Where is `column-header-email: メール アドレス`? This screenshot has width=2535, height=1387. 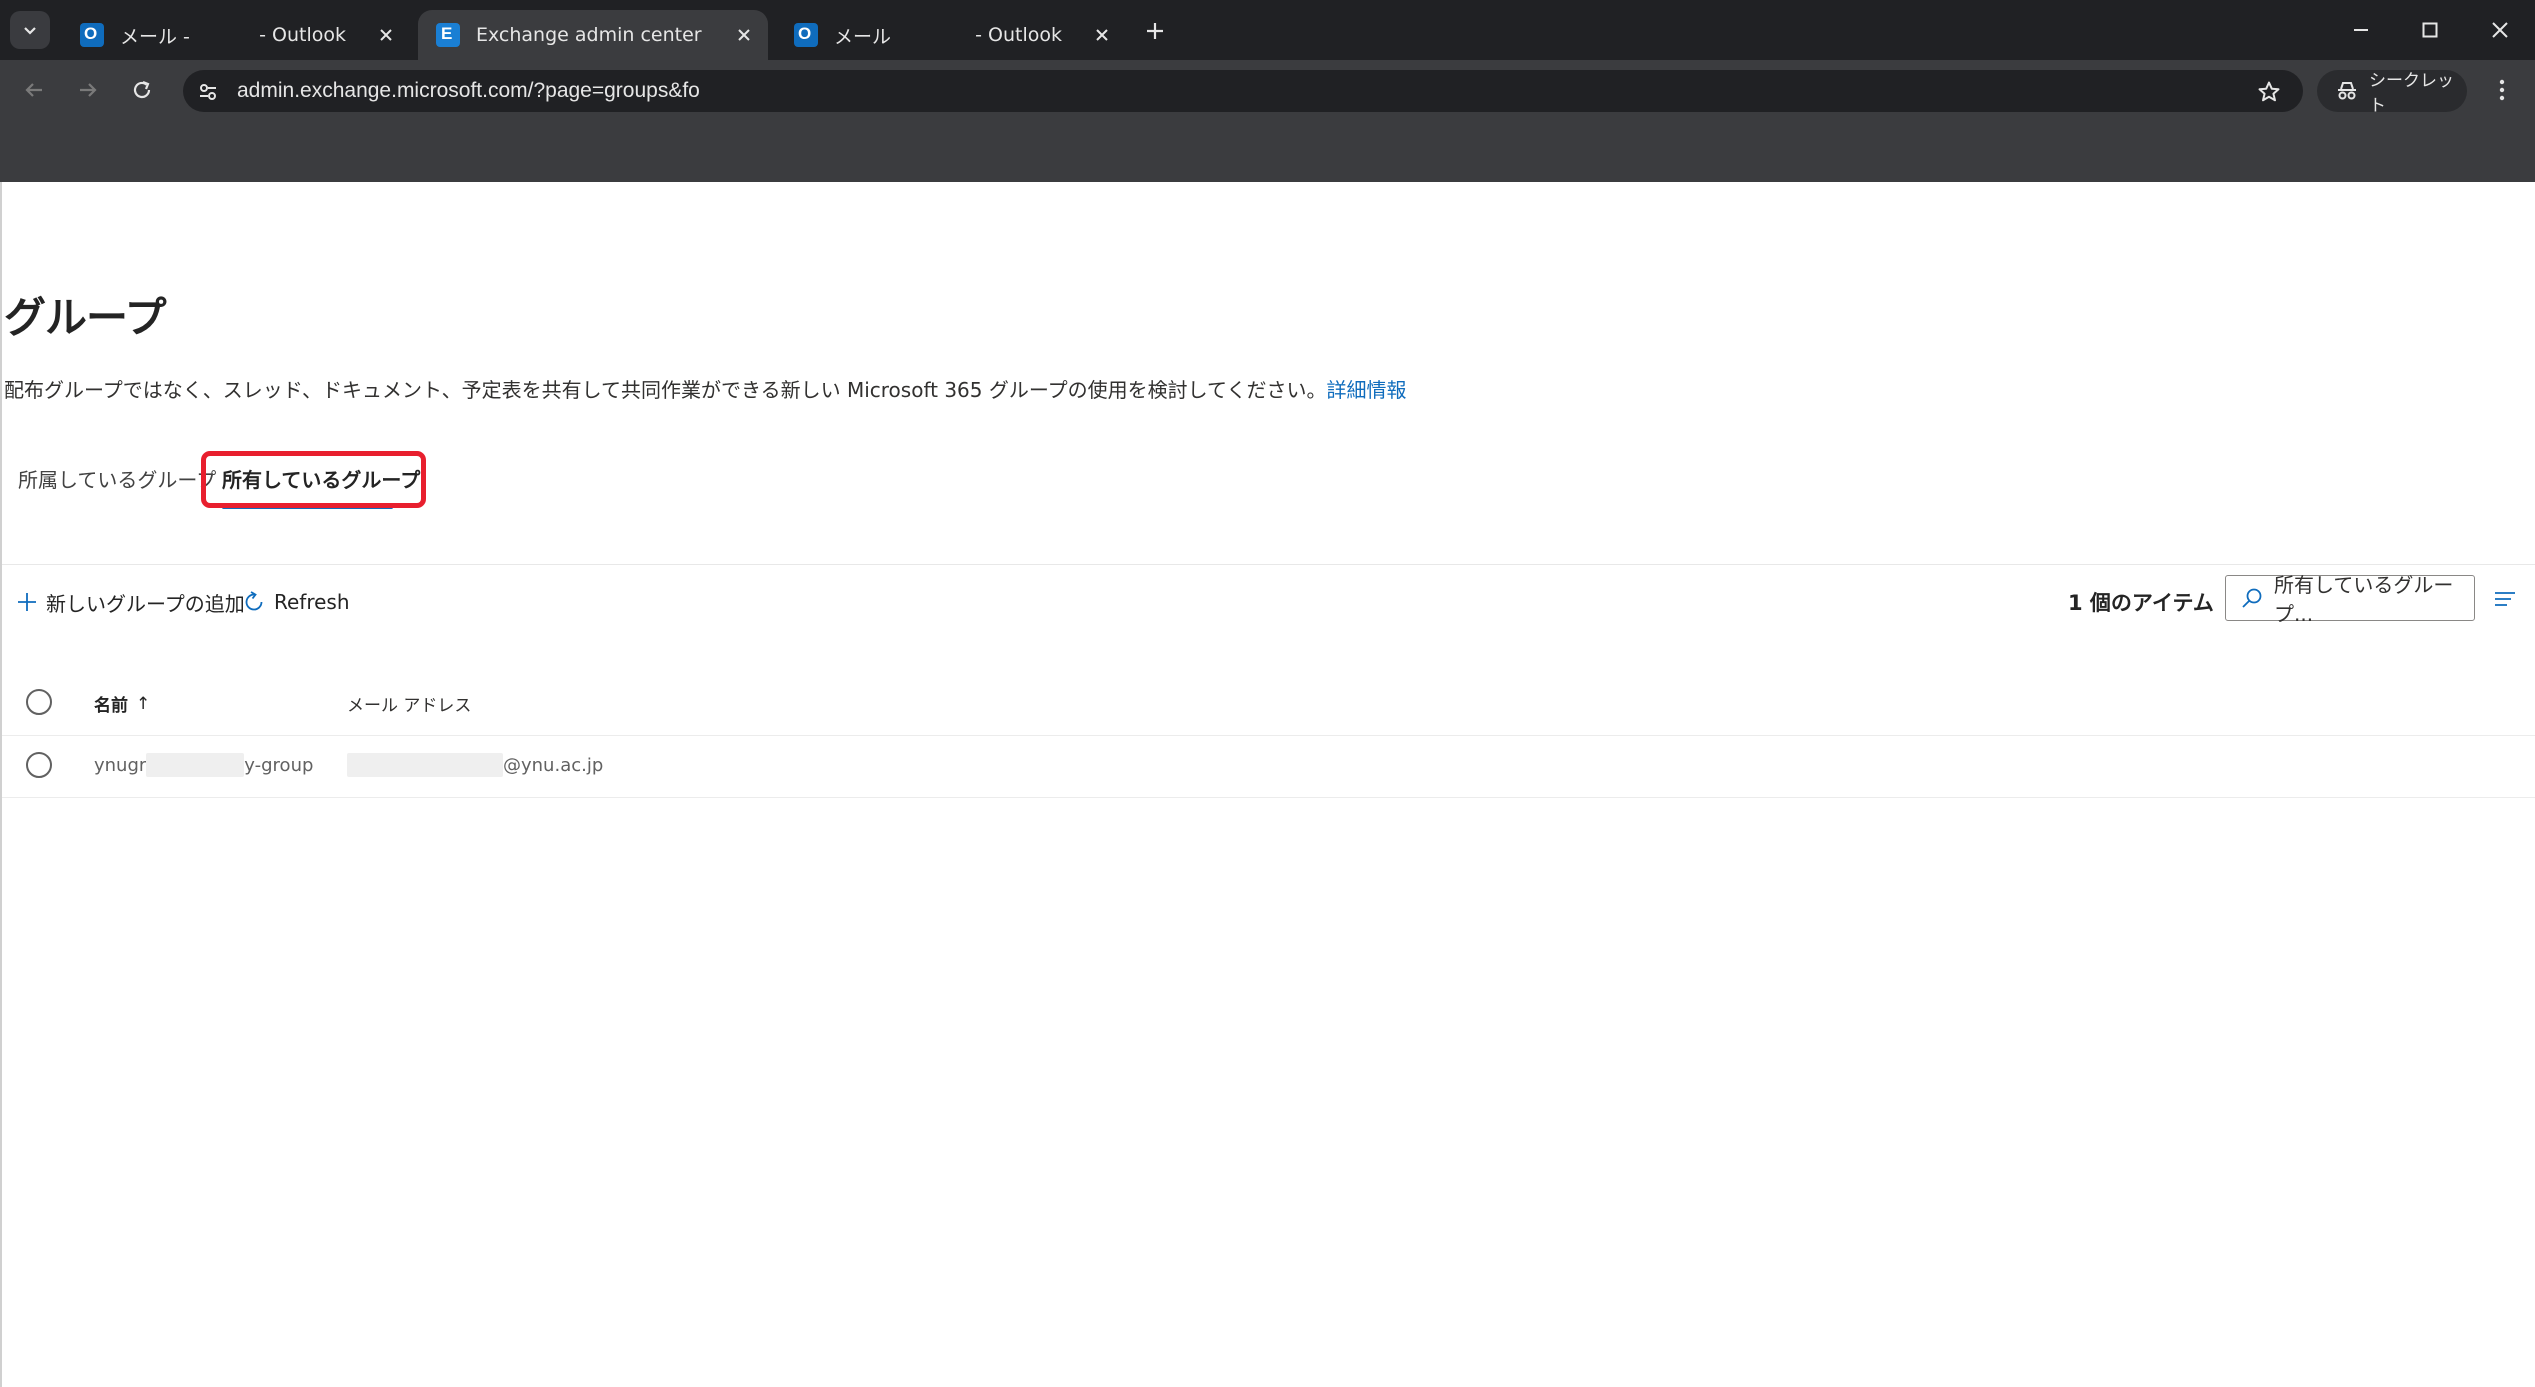
column-header-email: メール アドレス is located at coordinates (409, 703).